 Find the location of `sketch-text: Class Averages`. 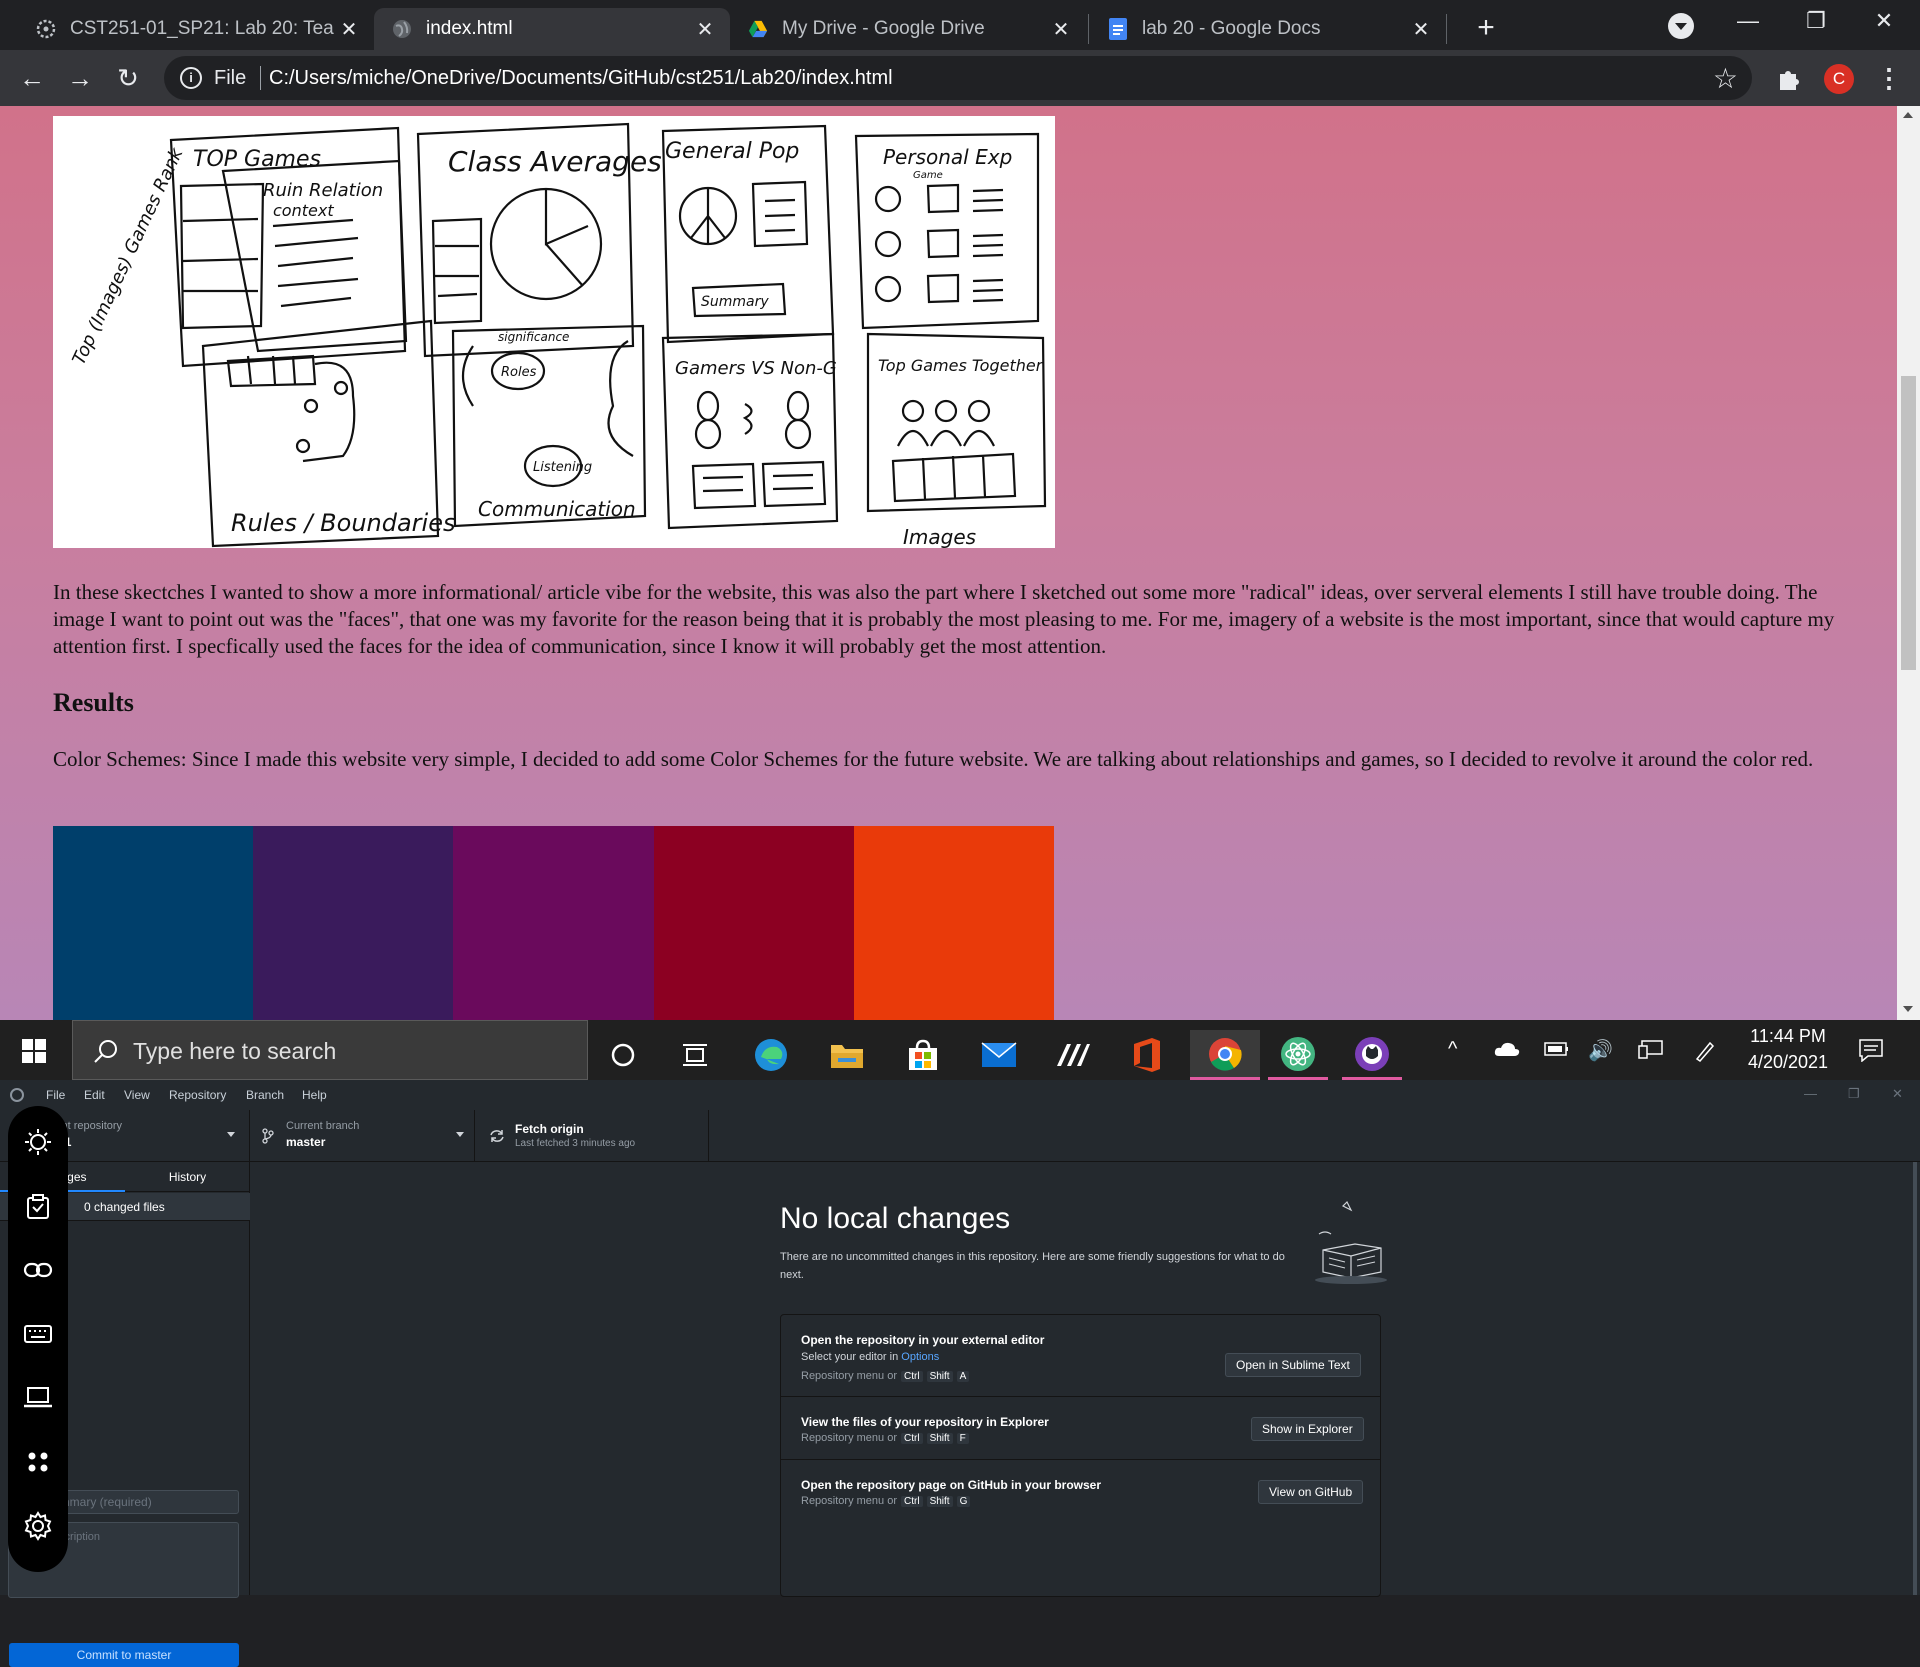

sketch-text: Class Averages is located at coordinates (555, 161).